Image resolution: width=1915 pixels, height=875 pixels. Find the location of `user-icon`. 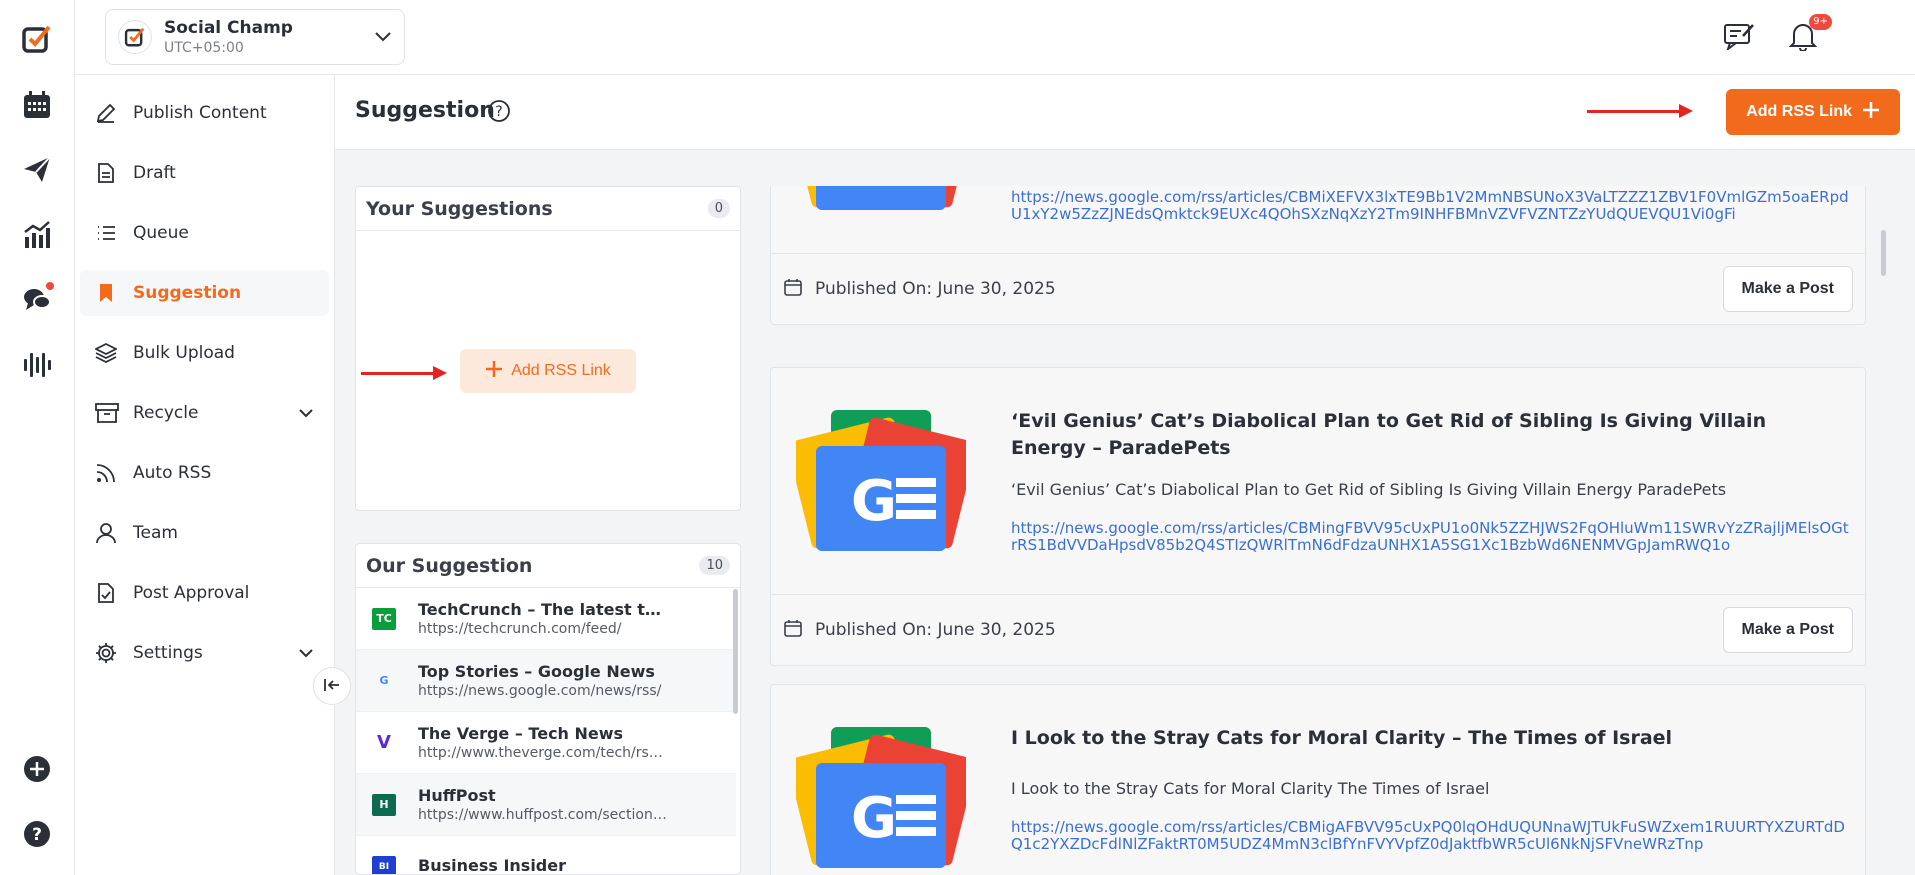

user-icon is located at coordinates (108, 533).